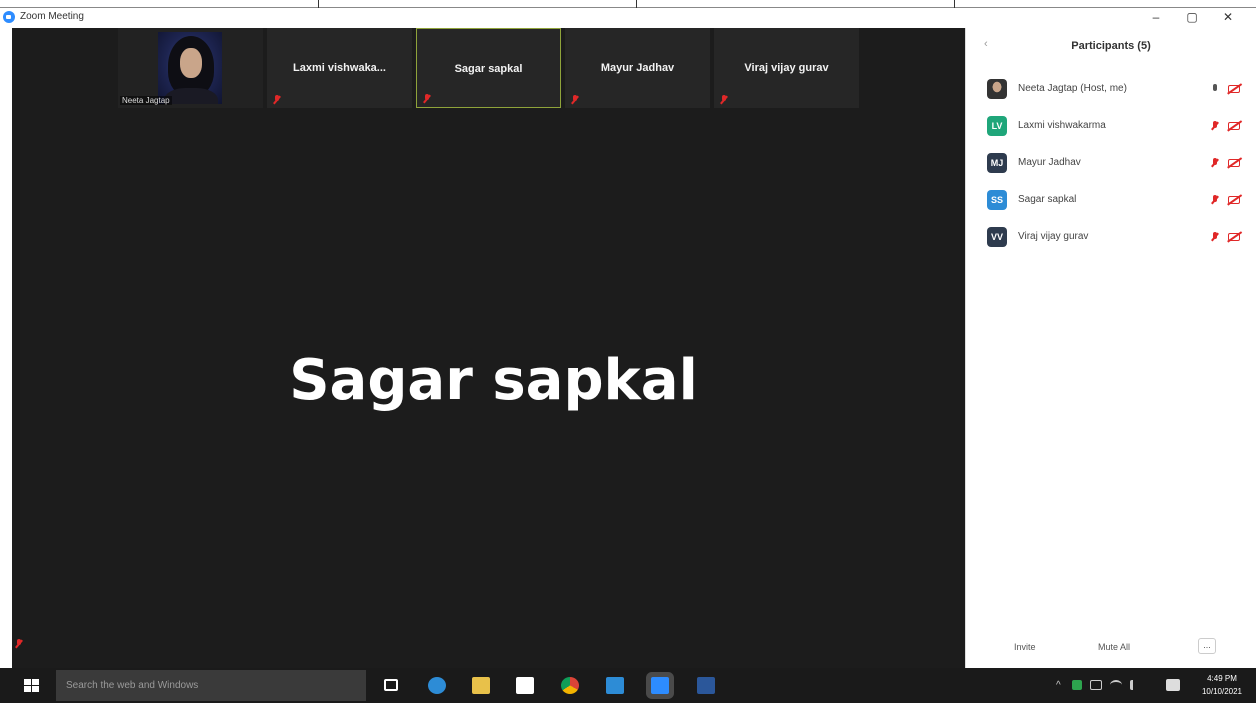 The height and width of the screenshot is (703, 1256). What do you see at coordinates (437, 685) in the screenshot?
I see `edge-icon` at bounding box center [437, 685].